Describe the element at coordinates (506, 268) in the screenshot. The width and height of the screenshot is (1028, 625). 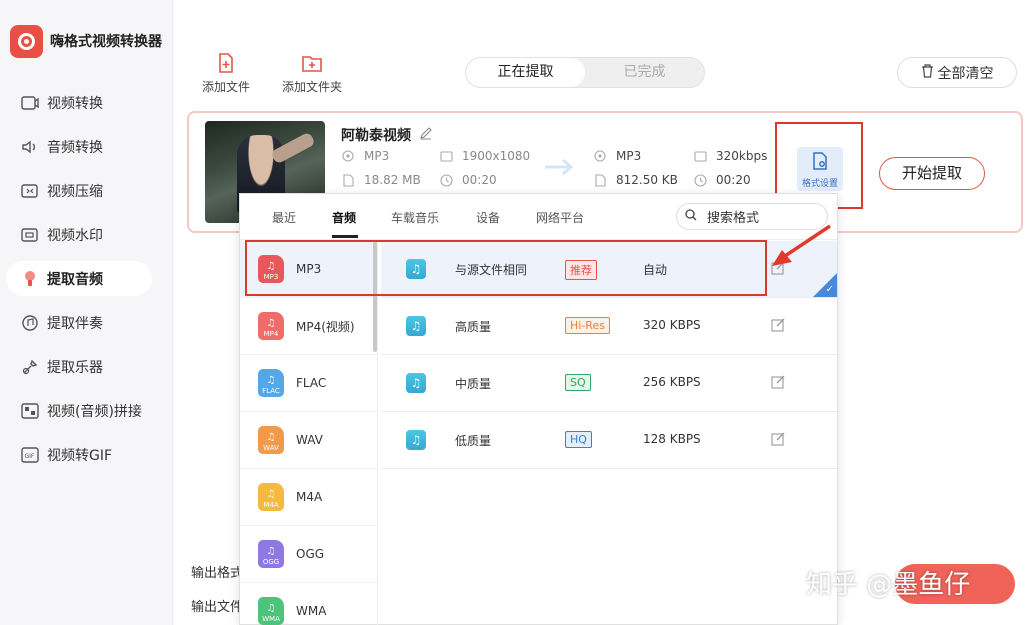
I see `selected-format-highlight` at that location.